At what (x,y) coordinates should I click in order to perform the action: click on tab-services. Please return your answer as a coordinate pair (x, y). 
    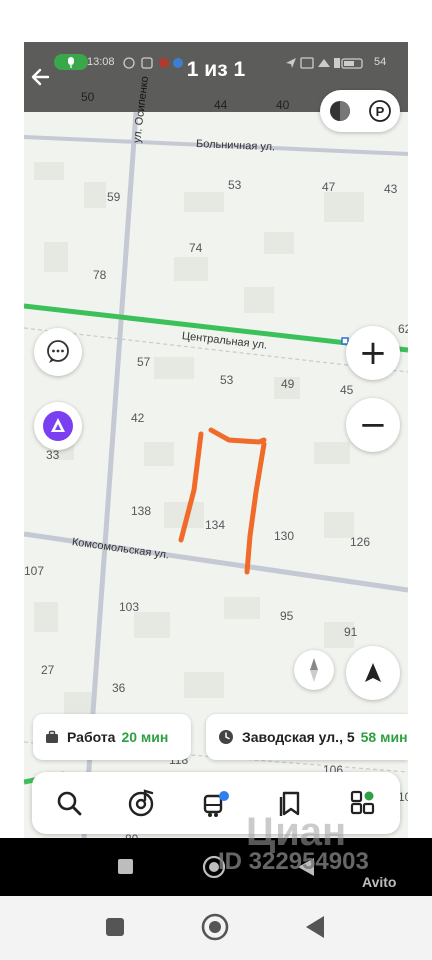
    Looking at the image, I should click on (363, 803).